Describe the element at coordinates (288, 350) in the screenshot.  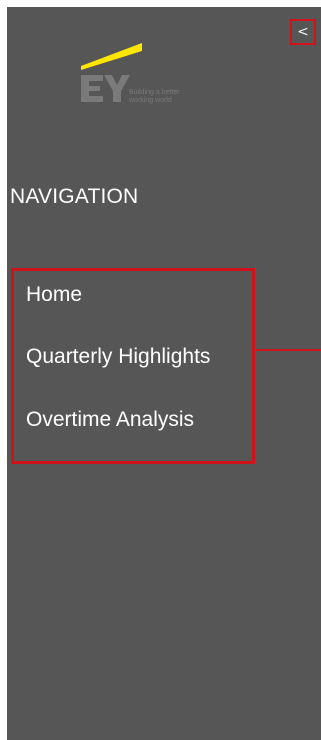
I see `annotation-connector-line` at that location.